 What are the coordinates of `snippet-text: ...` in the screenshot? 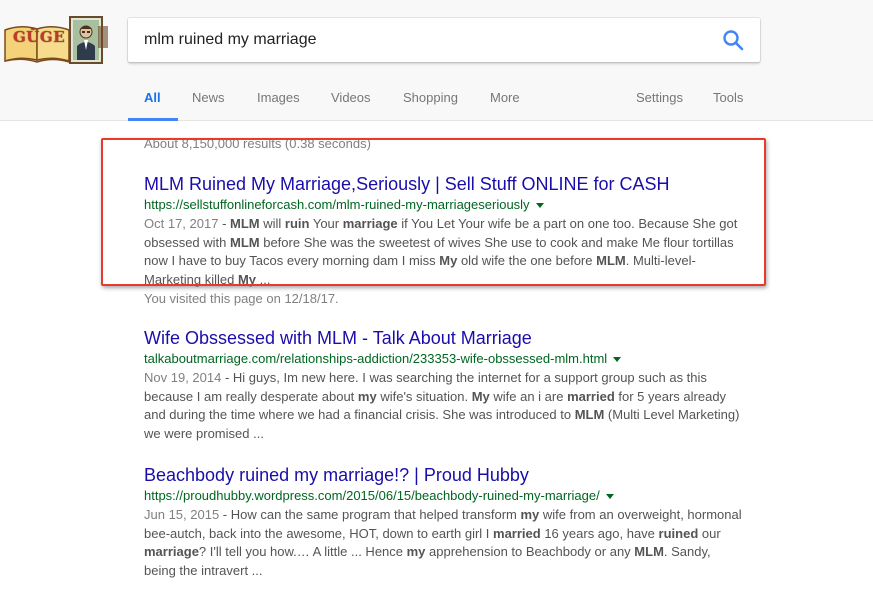 It's located at (263, 279).